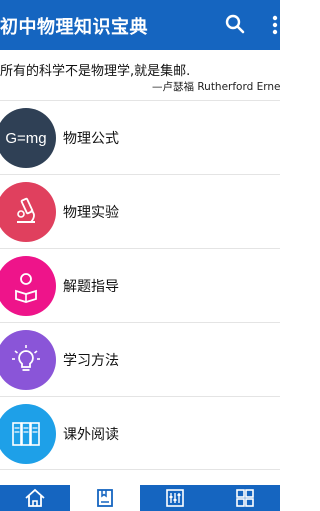  What do you see at coordinates (272, 25) in the screenshot?
I see `more-vertical-icon` at bounding box center [272, 25].